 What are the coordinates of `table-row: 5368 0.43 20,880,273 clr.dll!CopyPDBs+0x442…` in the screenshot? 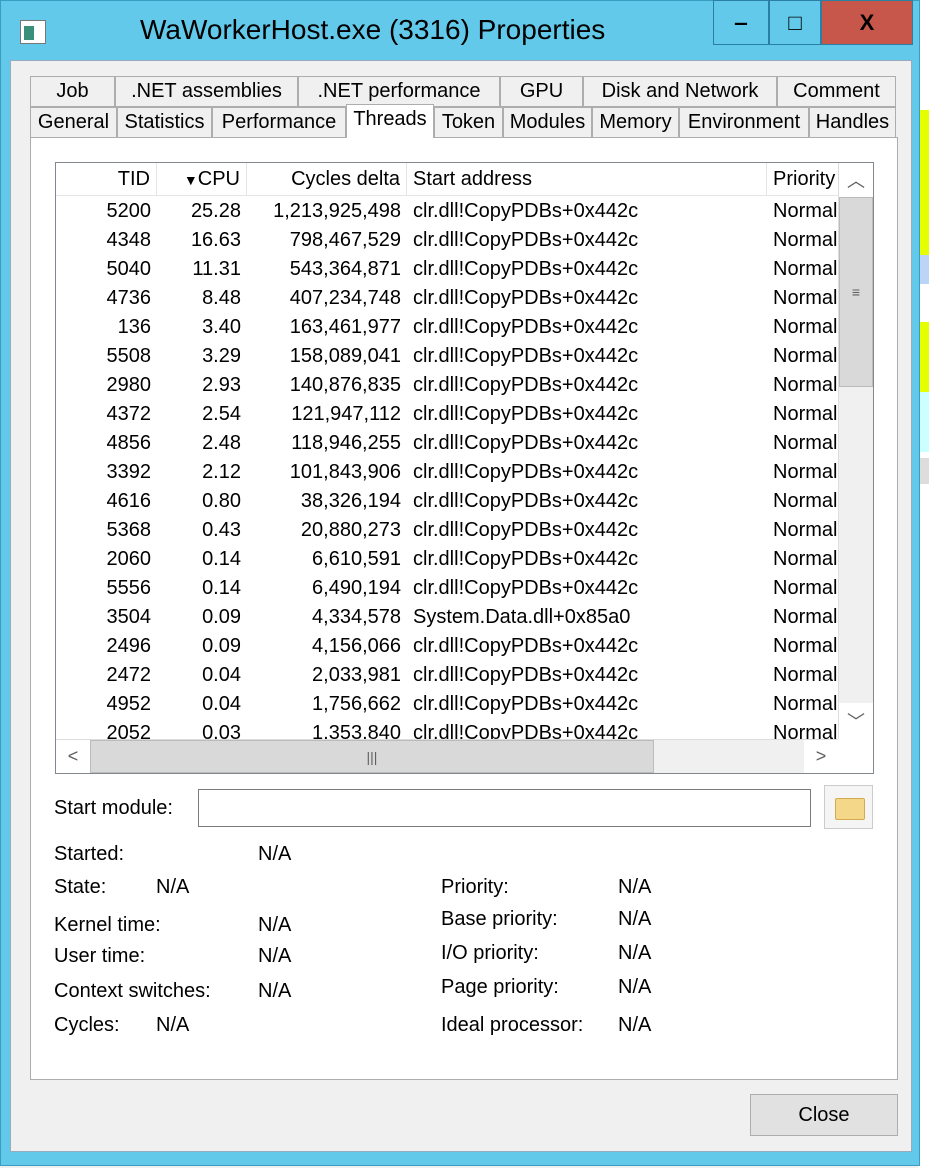 It's located at (447, 530).